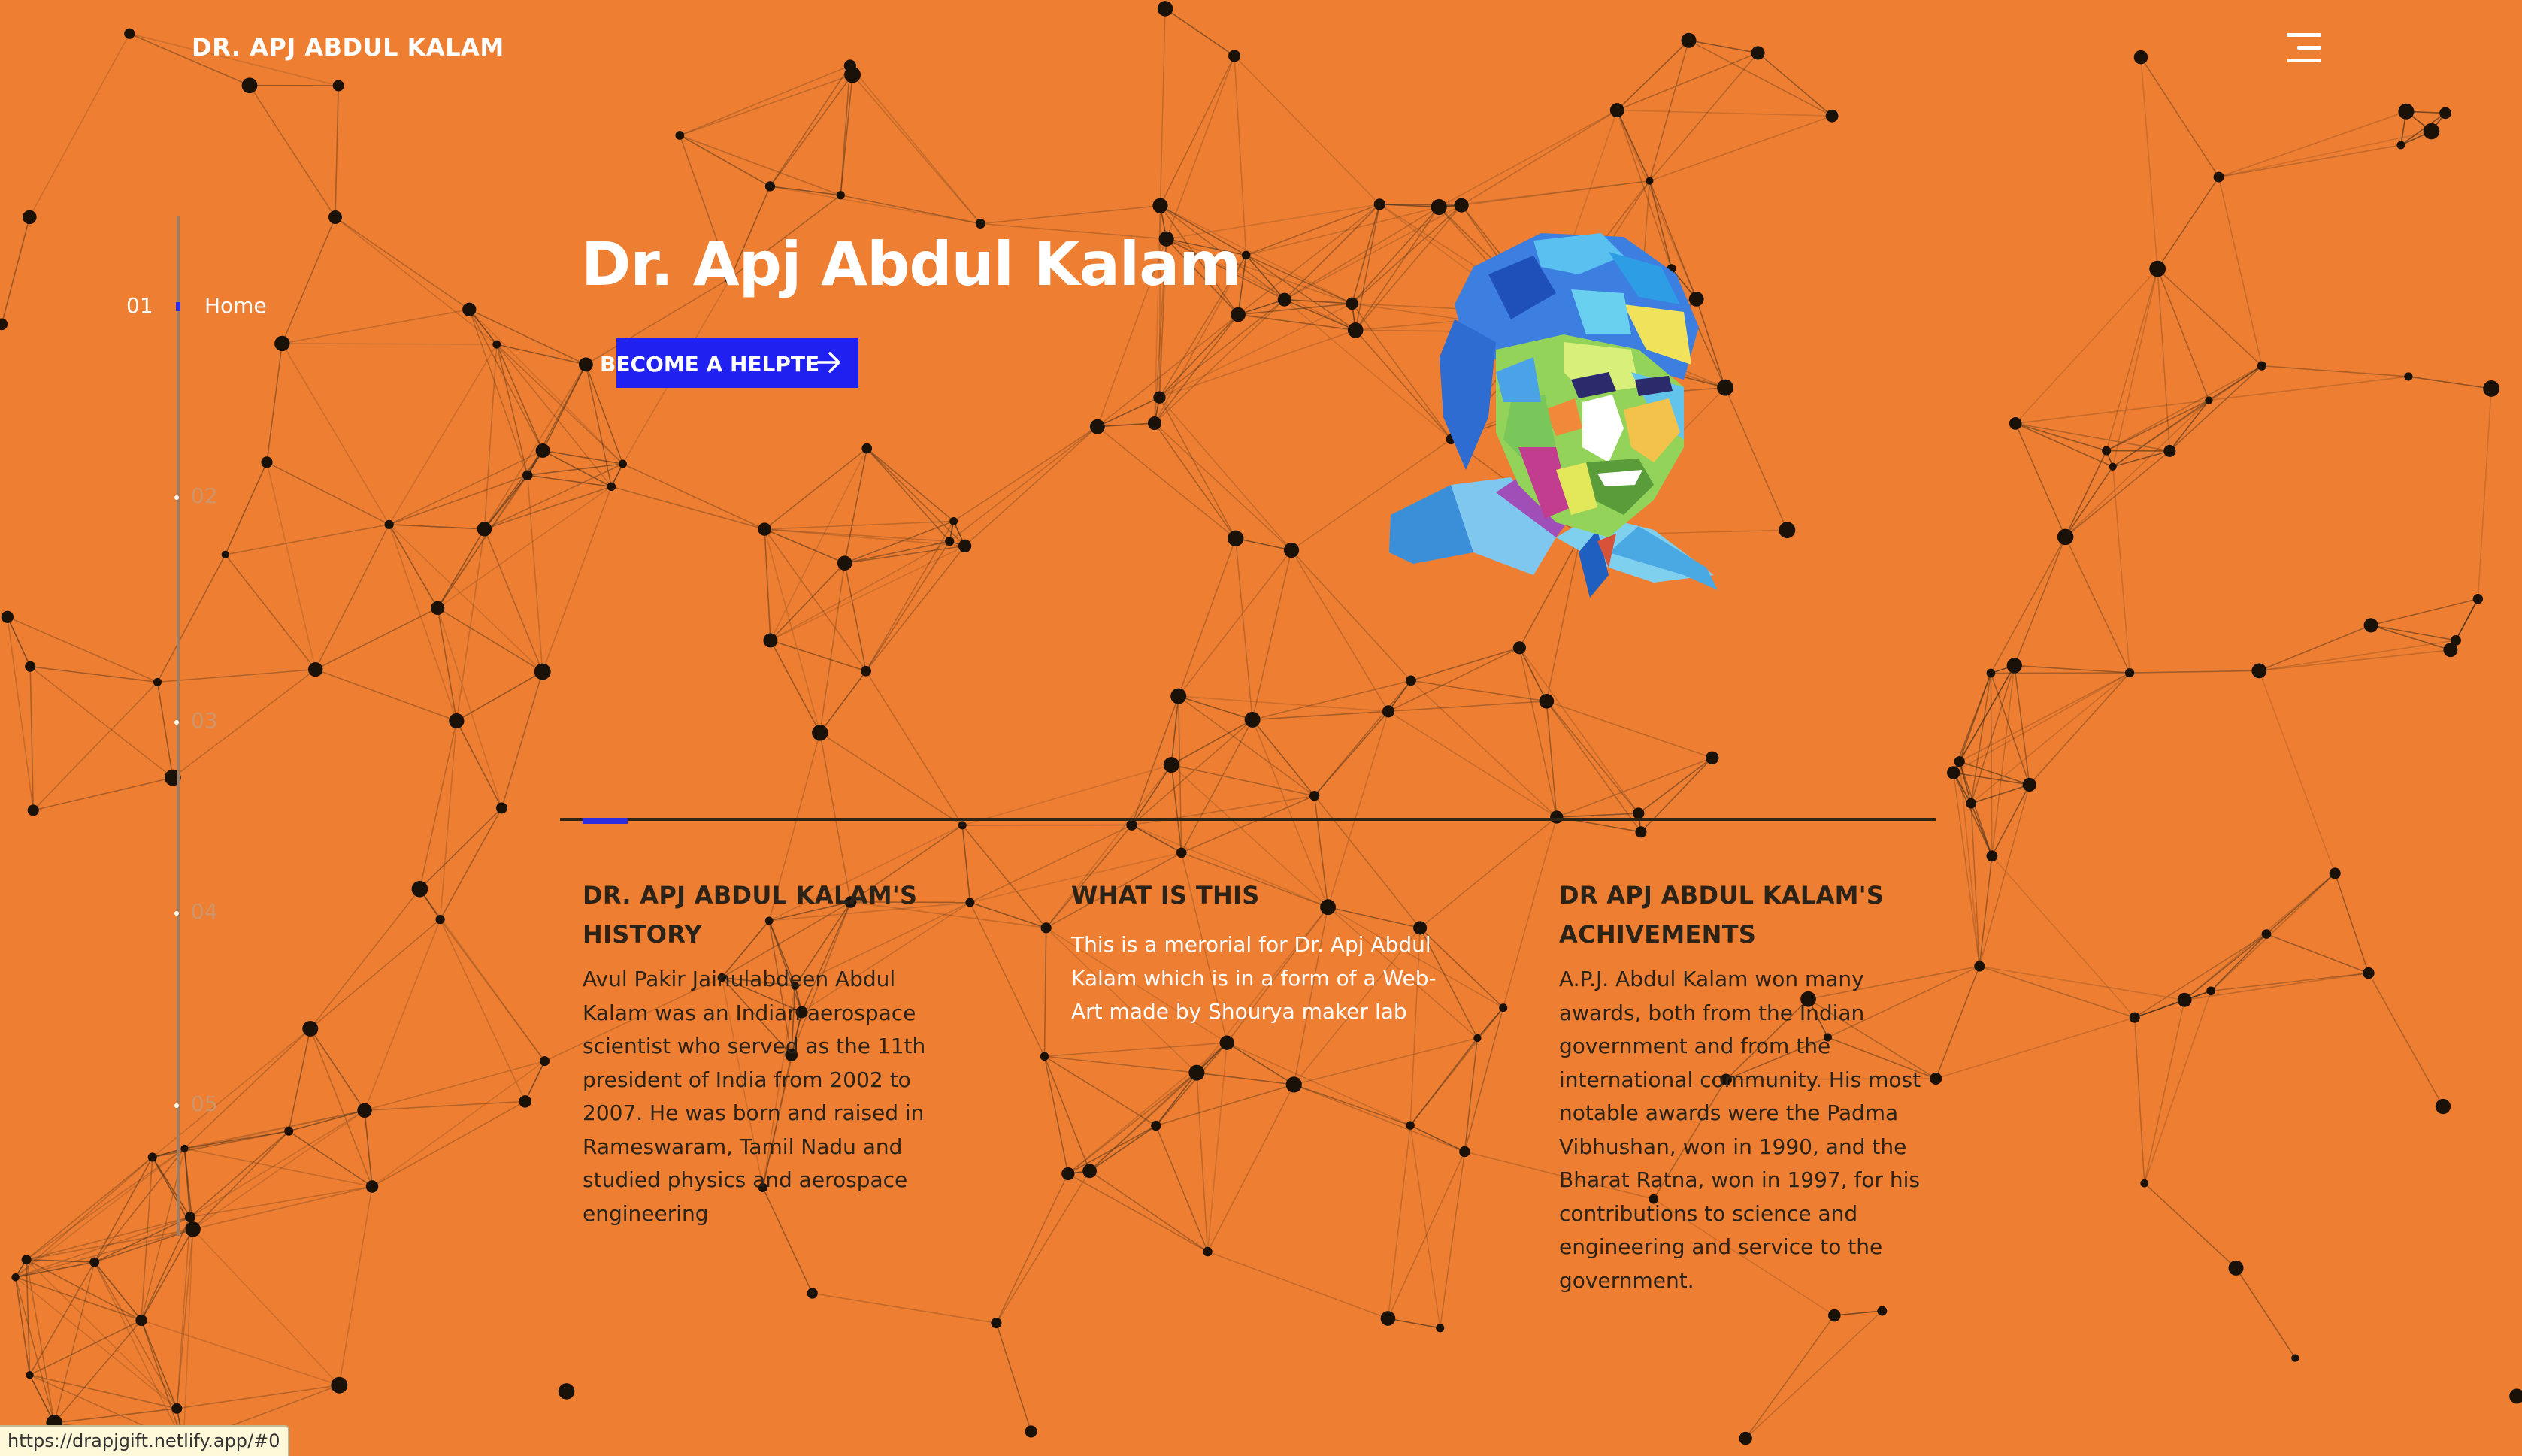  I want to click on pop-art-portrait-illustration, so click(1559, 417).